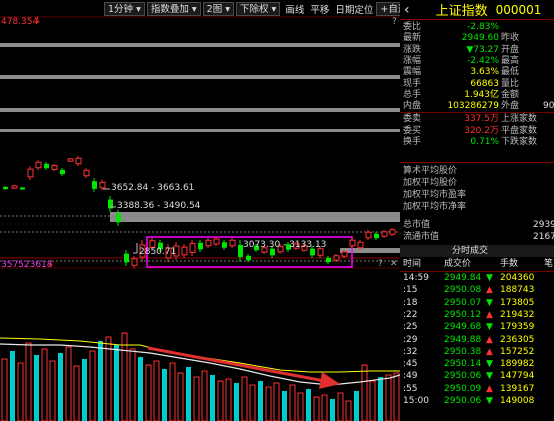 The image size is (554, 421). What do you see at coordinates (510, 38) in the screenshot?
I see `quote-label: 昨收` at bounding box center [510, 38].